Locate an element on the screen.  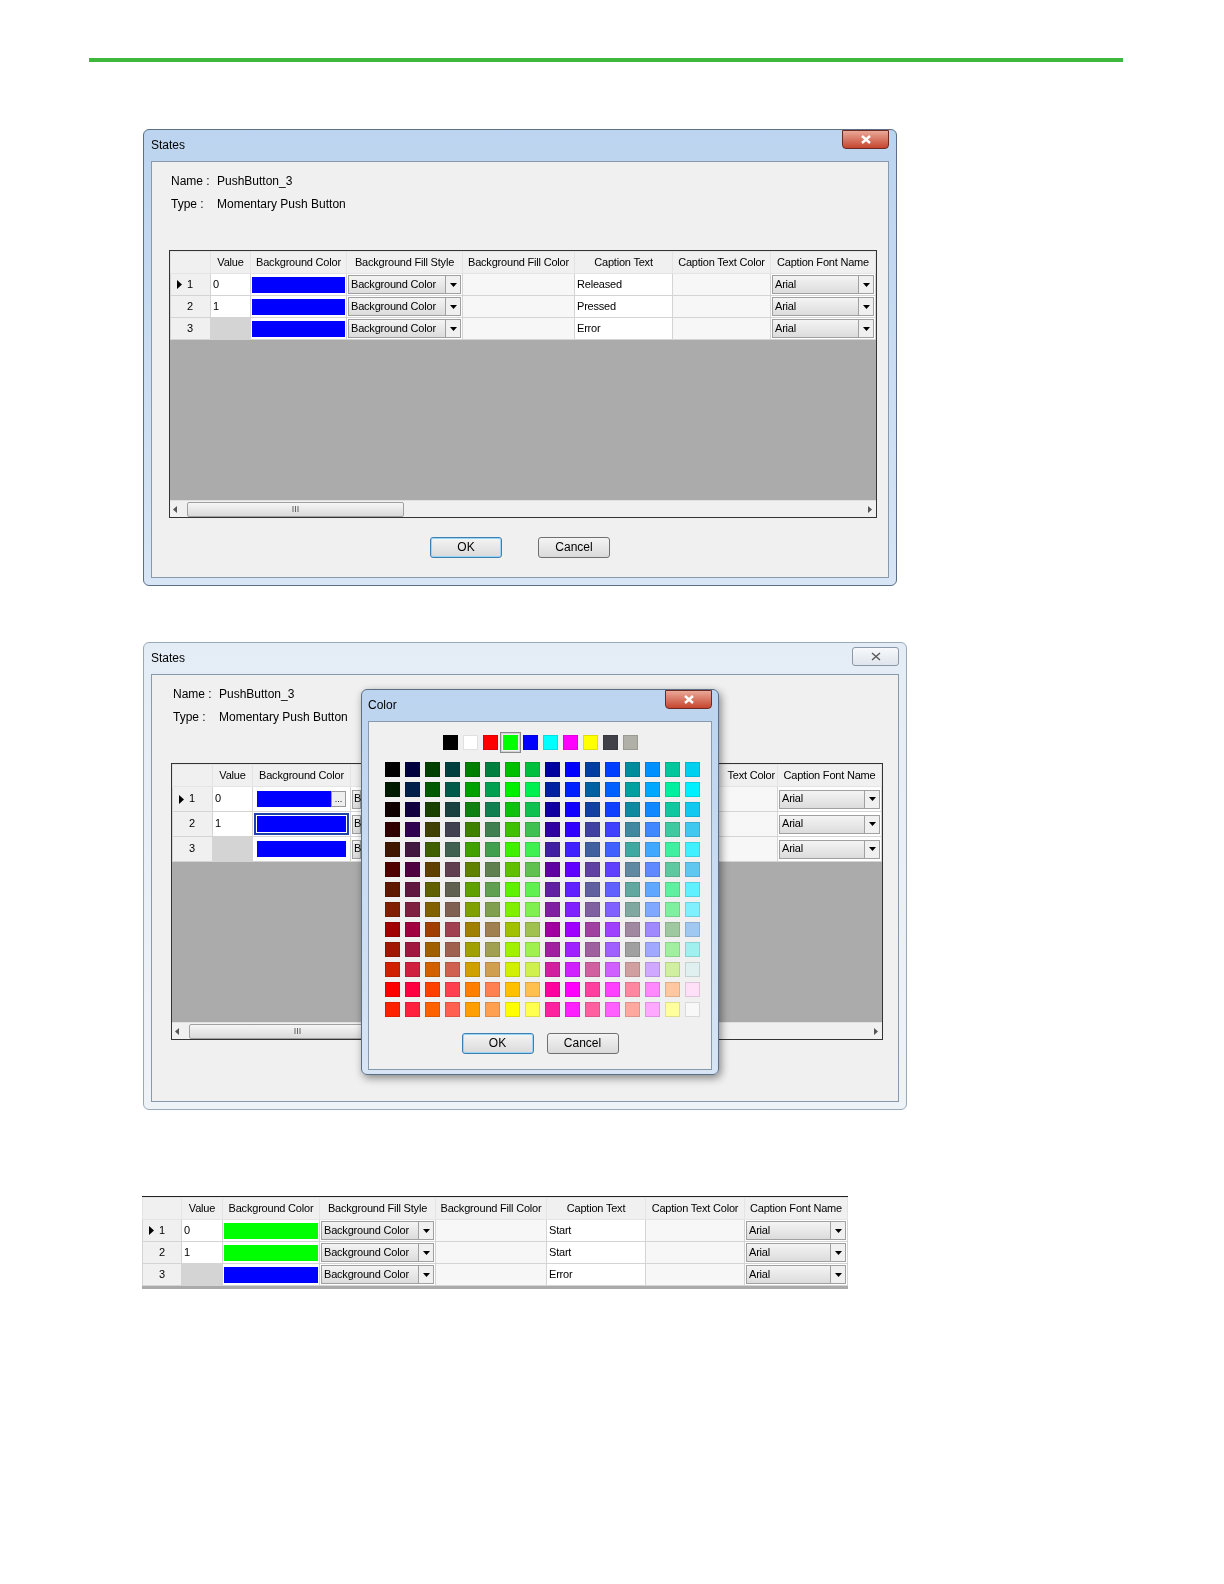
column-header: Text Color is located at coordinates (748, 775).